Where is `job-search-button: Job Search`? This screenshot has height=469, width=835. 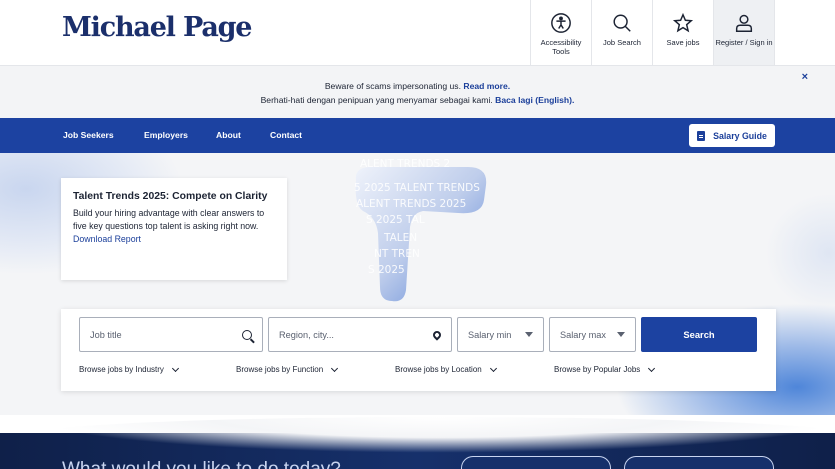 job-search-button: Job Search is located at coordinates (621, 32).